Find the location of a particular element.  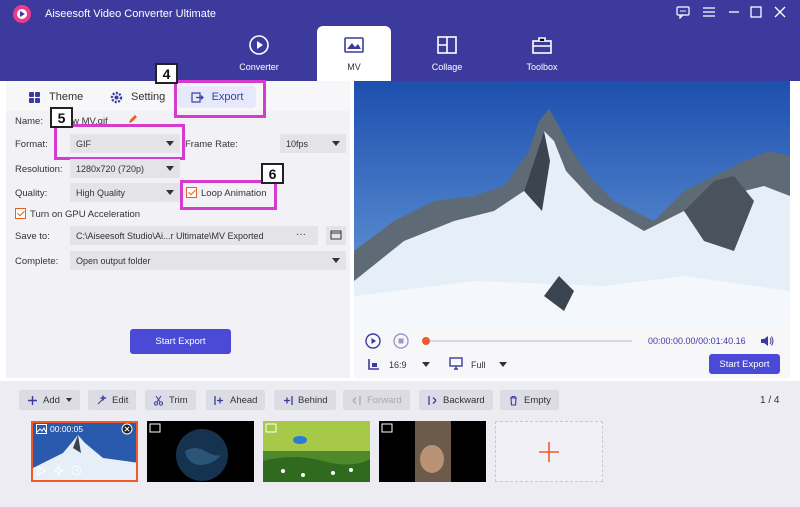

image-icon is located at coordinates (41, 429).